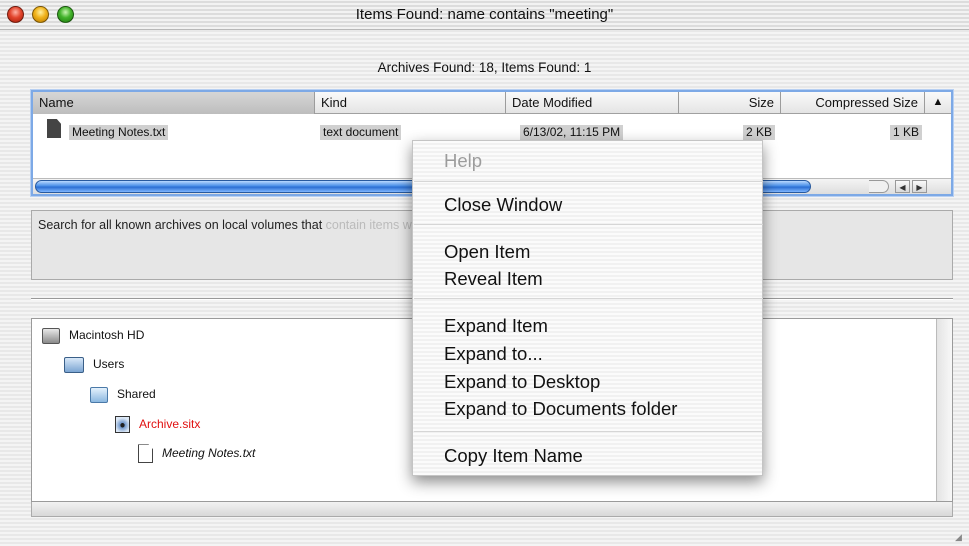 The image size is (969, 546). Describe the element at coordinates (410, 103) in the screenshot. I see `column-header-kind: Kind` at that location.